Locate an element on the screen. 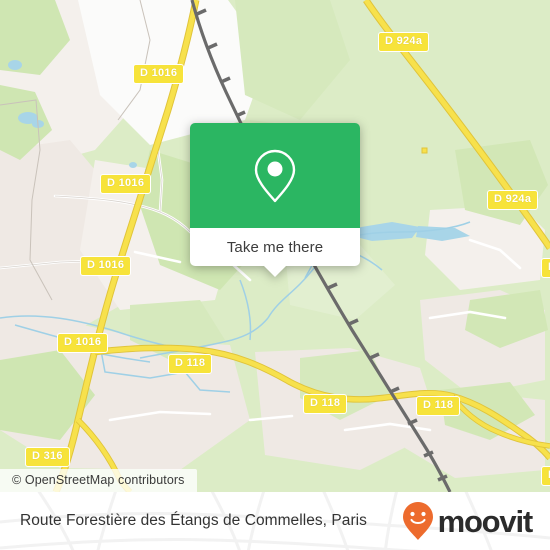  moovit-smiley-pin-icon is located at coordinates (417, 521).